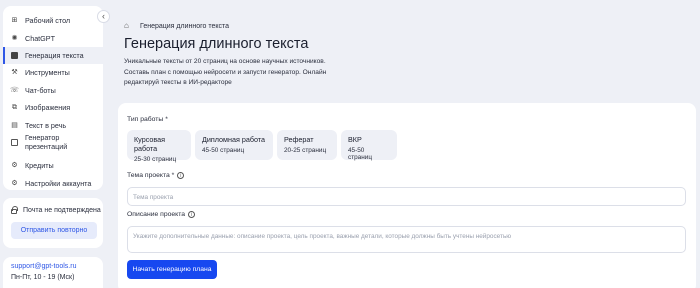 This screenshot has height=288, width=700. What do you see at coordinates (14, 108) in the screenshot?
I see `images-icon: ⧉` at bounding box center [14, 108].